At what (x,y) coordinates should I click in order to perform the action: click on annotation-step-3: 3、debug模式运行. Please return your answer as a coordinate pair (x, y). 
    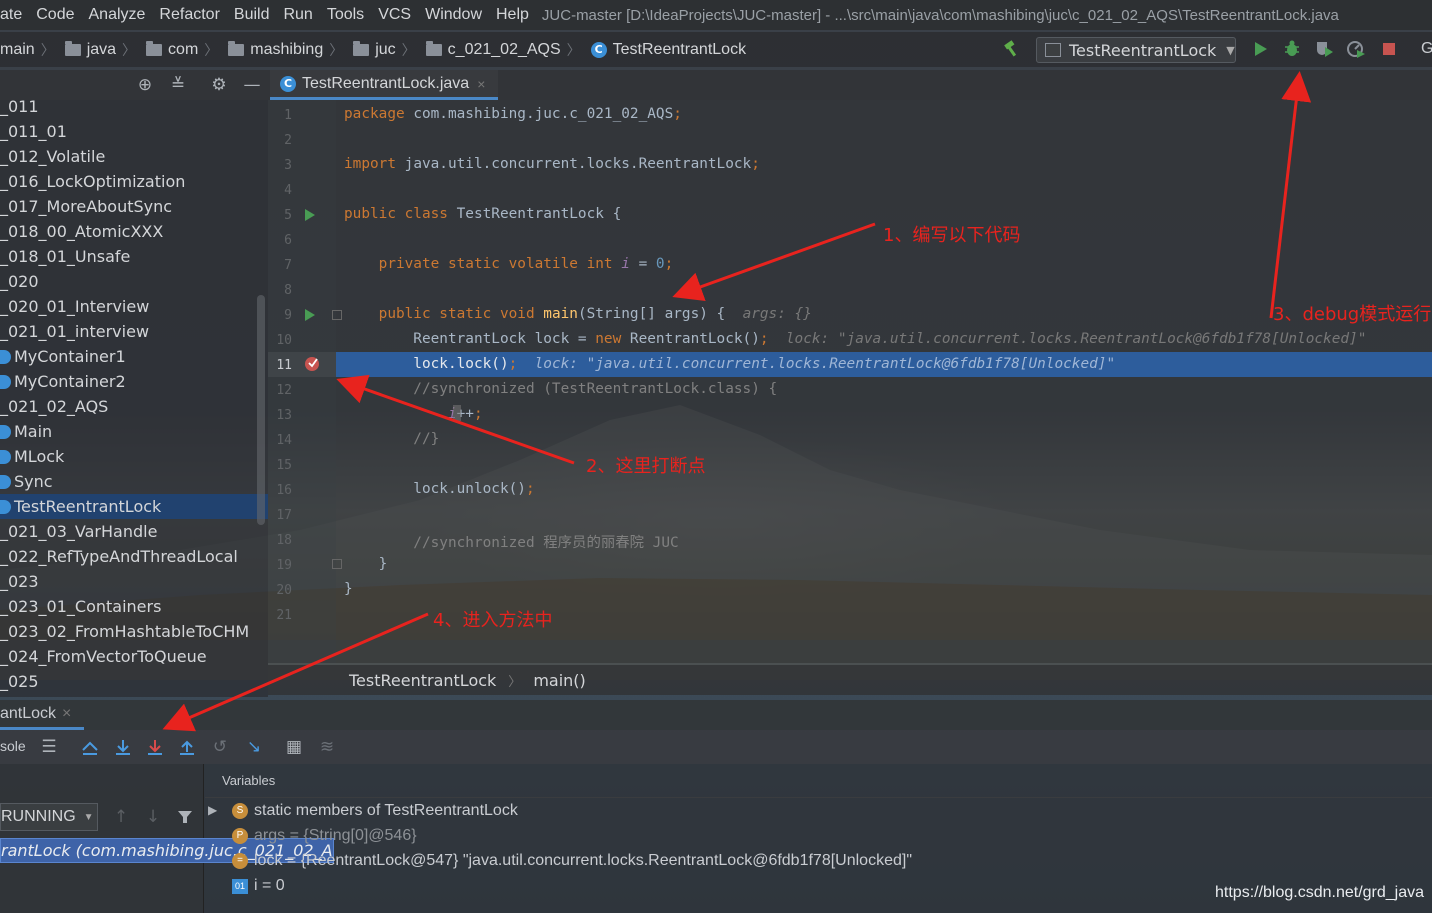
    Looking at the image, I should click on (1352, 314).